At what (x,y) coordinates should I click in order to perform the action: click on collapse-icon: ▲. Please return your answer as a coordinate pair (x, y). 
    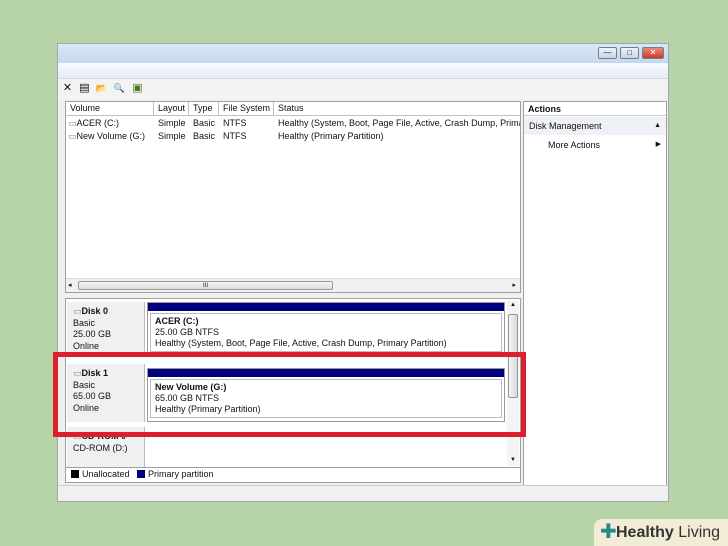
    Looking at the image, I should click on (657, 126).